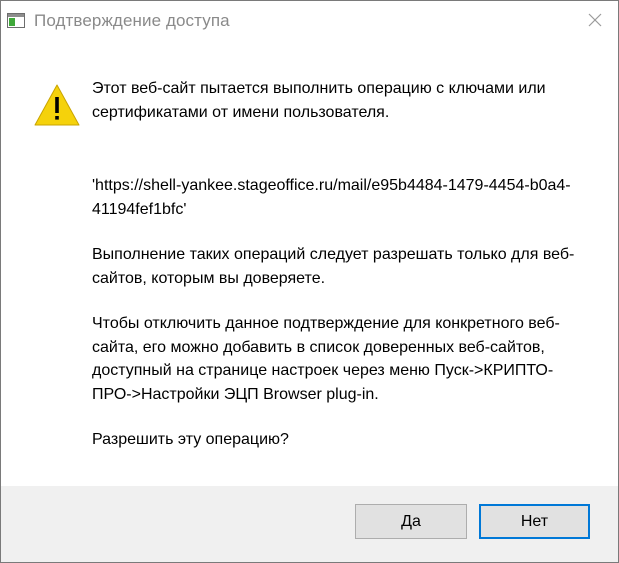 The image size is (619, 563). I want to click on warning-icon, so click(57, 105).